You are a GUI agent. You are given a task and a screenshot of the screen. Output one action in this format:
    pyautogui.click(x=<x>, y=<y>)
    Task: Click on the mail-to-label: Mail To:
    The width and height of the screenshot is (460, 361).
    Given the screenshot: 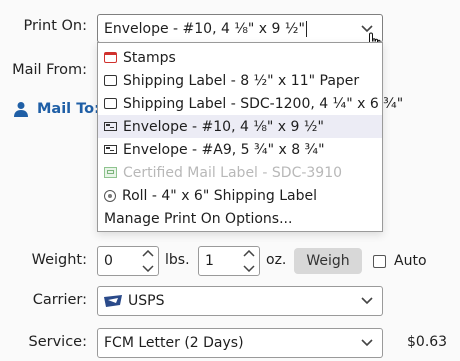 What is the action you would take?
    pyautogui.click(x=68, y=109)
    